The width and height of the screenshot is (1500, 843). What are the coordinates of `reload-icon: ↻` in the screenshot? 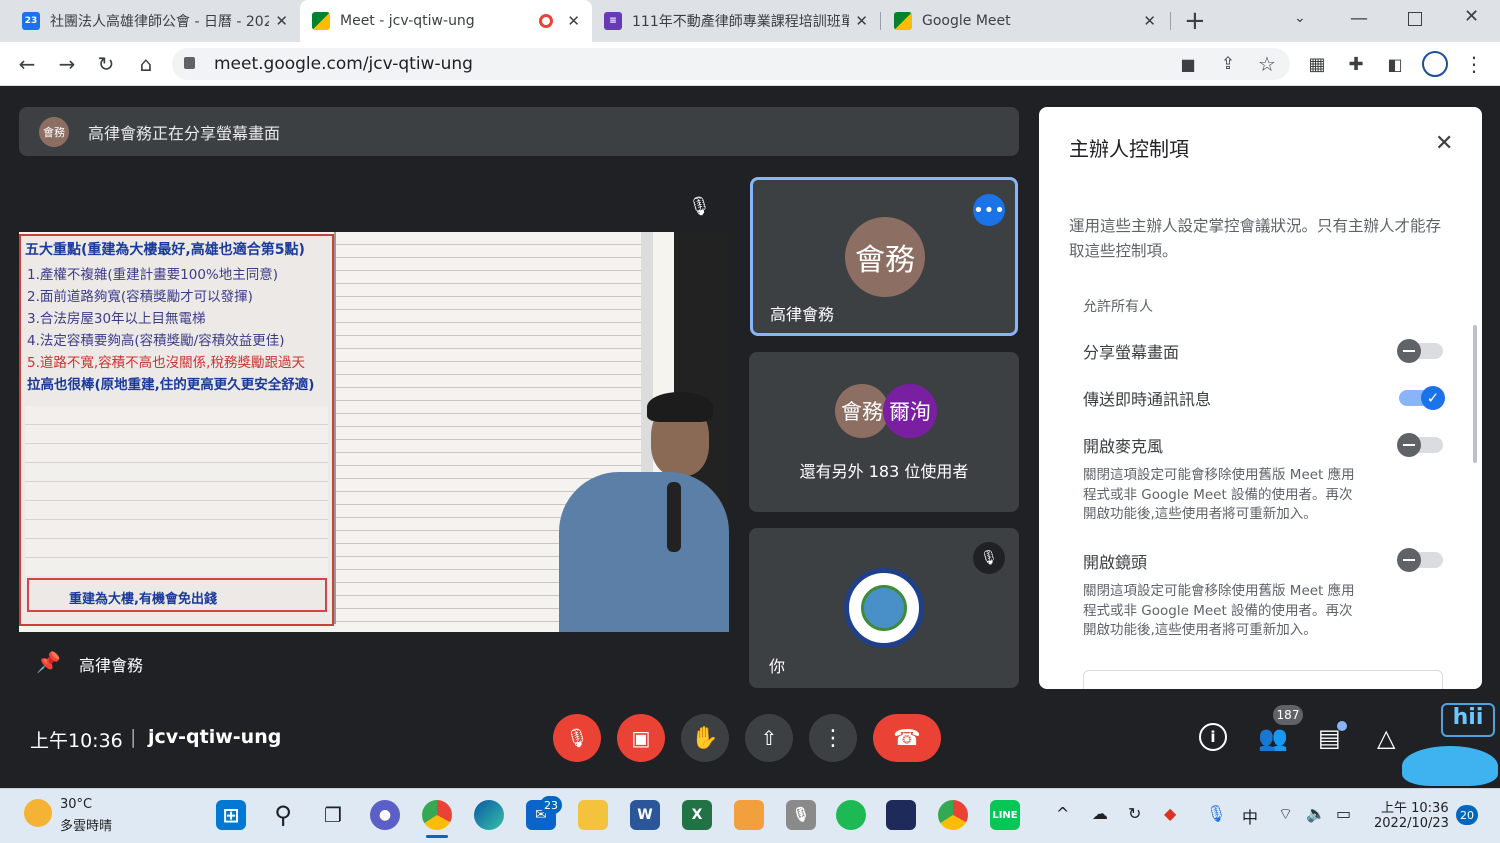 It's located at (106, 64).